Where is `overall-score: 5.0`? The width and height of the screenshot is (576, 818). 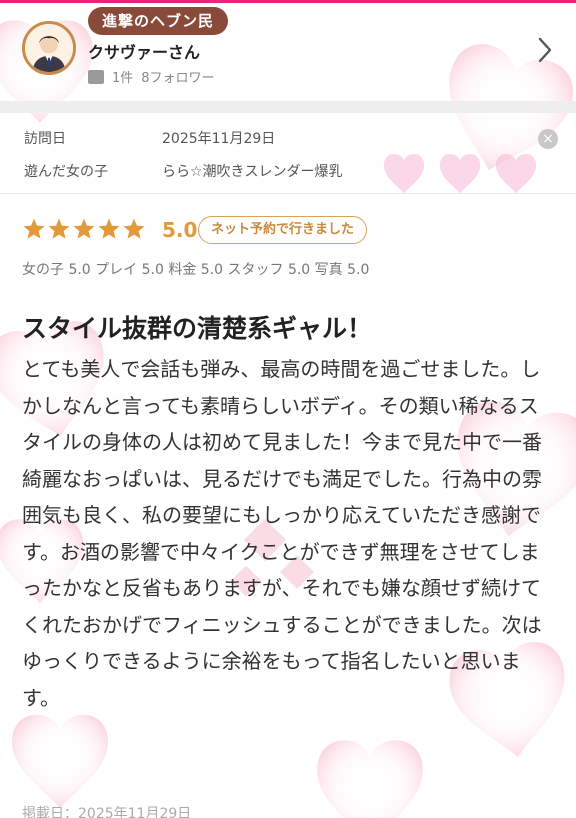 overall-score: 5.0 is located at coordinates (180, 230).